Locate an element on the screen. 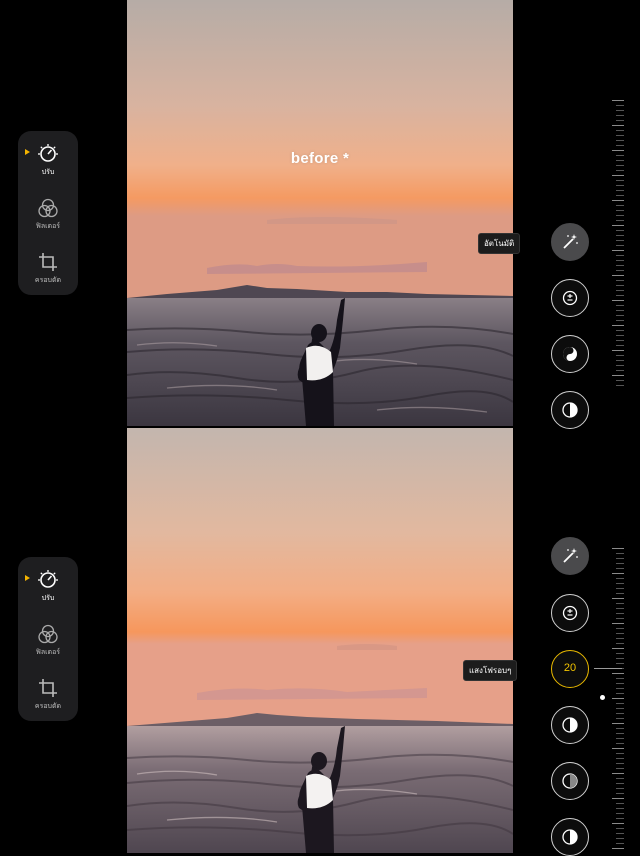 Image resolution: width=640 pixels, height=856 pixels. brilliance-value-button: 20 is located at coordinates (570, 669).